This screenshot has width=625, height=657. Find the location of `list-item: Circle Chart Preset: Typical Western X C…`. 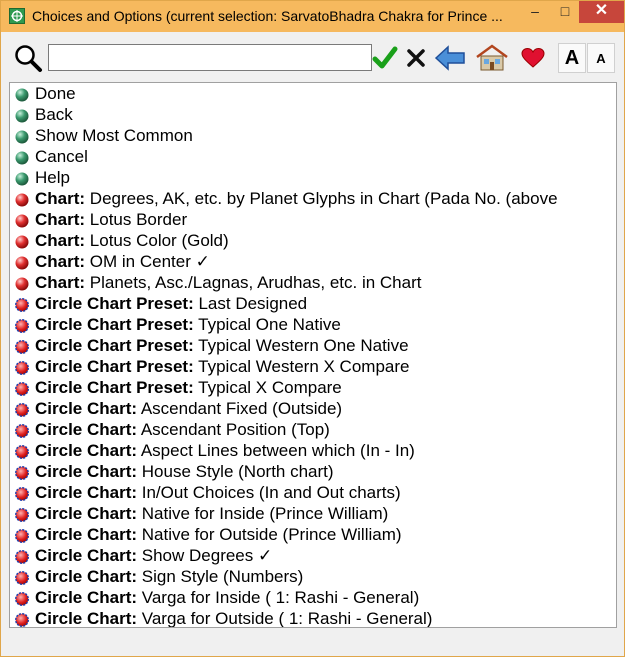

list-item: Circle Chart Preset: Typical Western X C… is located at coordinates (313, 366).